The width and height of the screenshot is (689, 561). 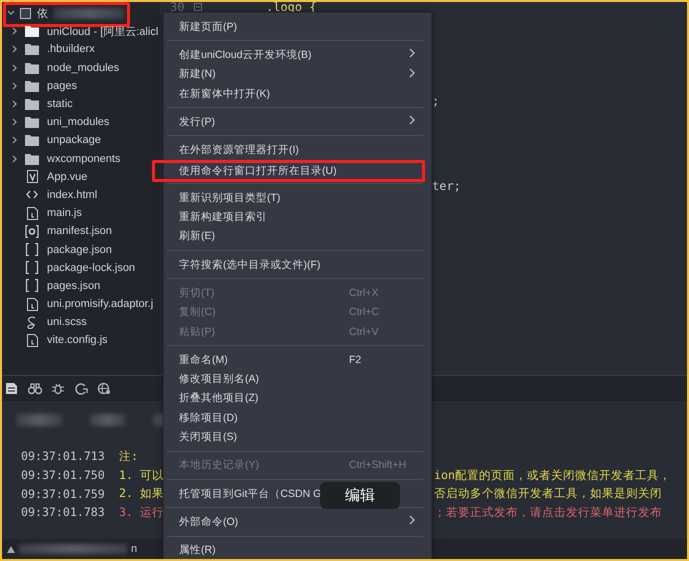 What do you see at coordinates (436, 101) in the screenshot?
I see `code-line: ;` at bounding box center [436, 101].